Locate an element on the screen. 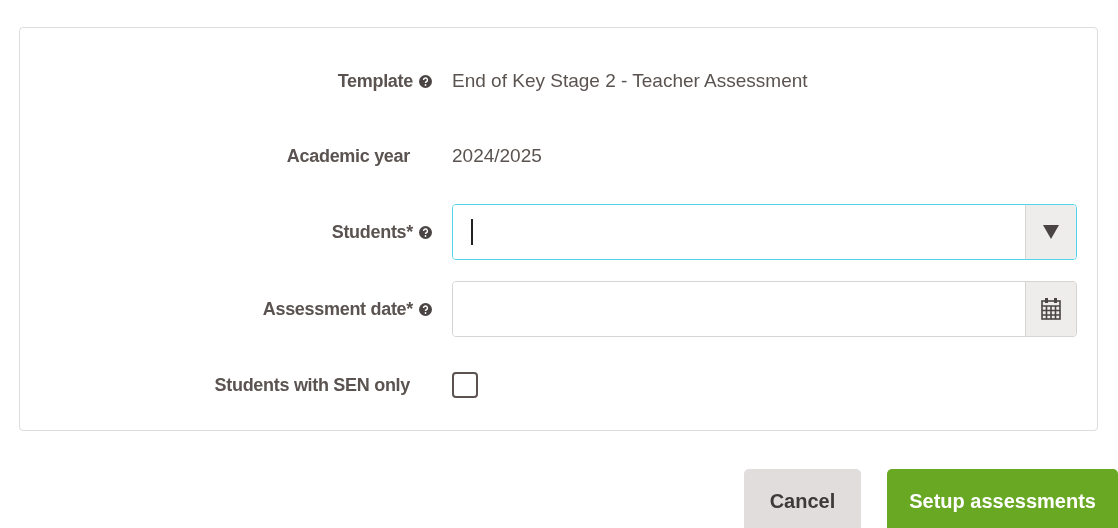 This screenshot has height=528, width=1118. calendar-icon is located at coordinates (1051, 309).